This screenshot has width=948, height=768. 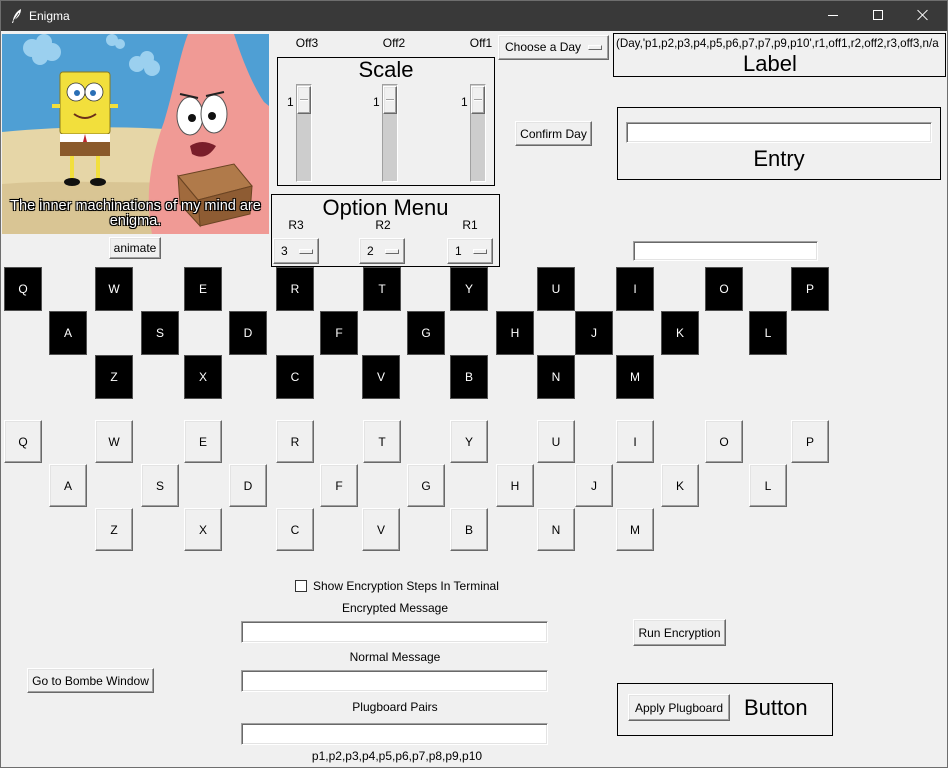 I want to click on apply-plugboard-button: Apply Plugboard, so click(x=679, y=707).